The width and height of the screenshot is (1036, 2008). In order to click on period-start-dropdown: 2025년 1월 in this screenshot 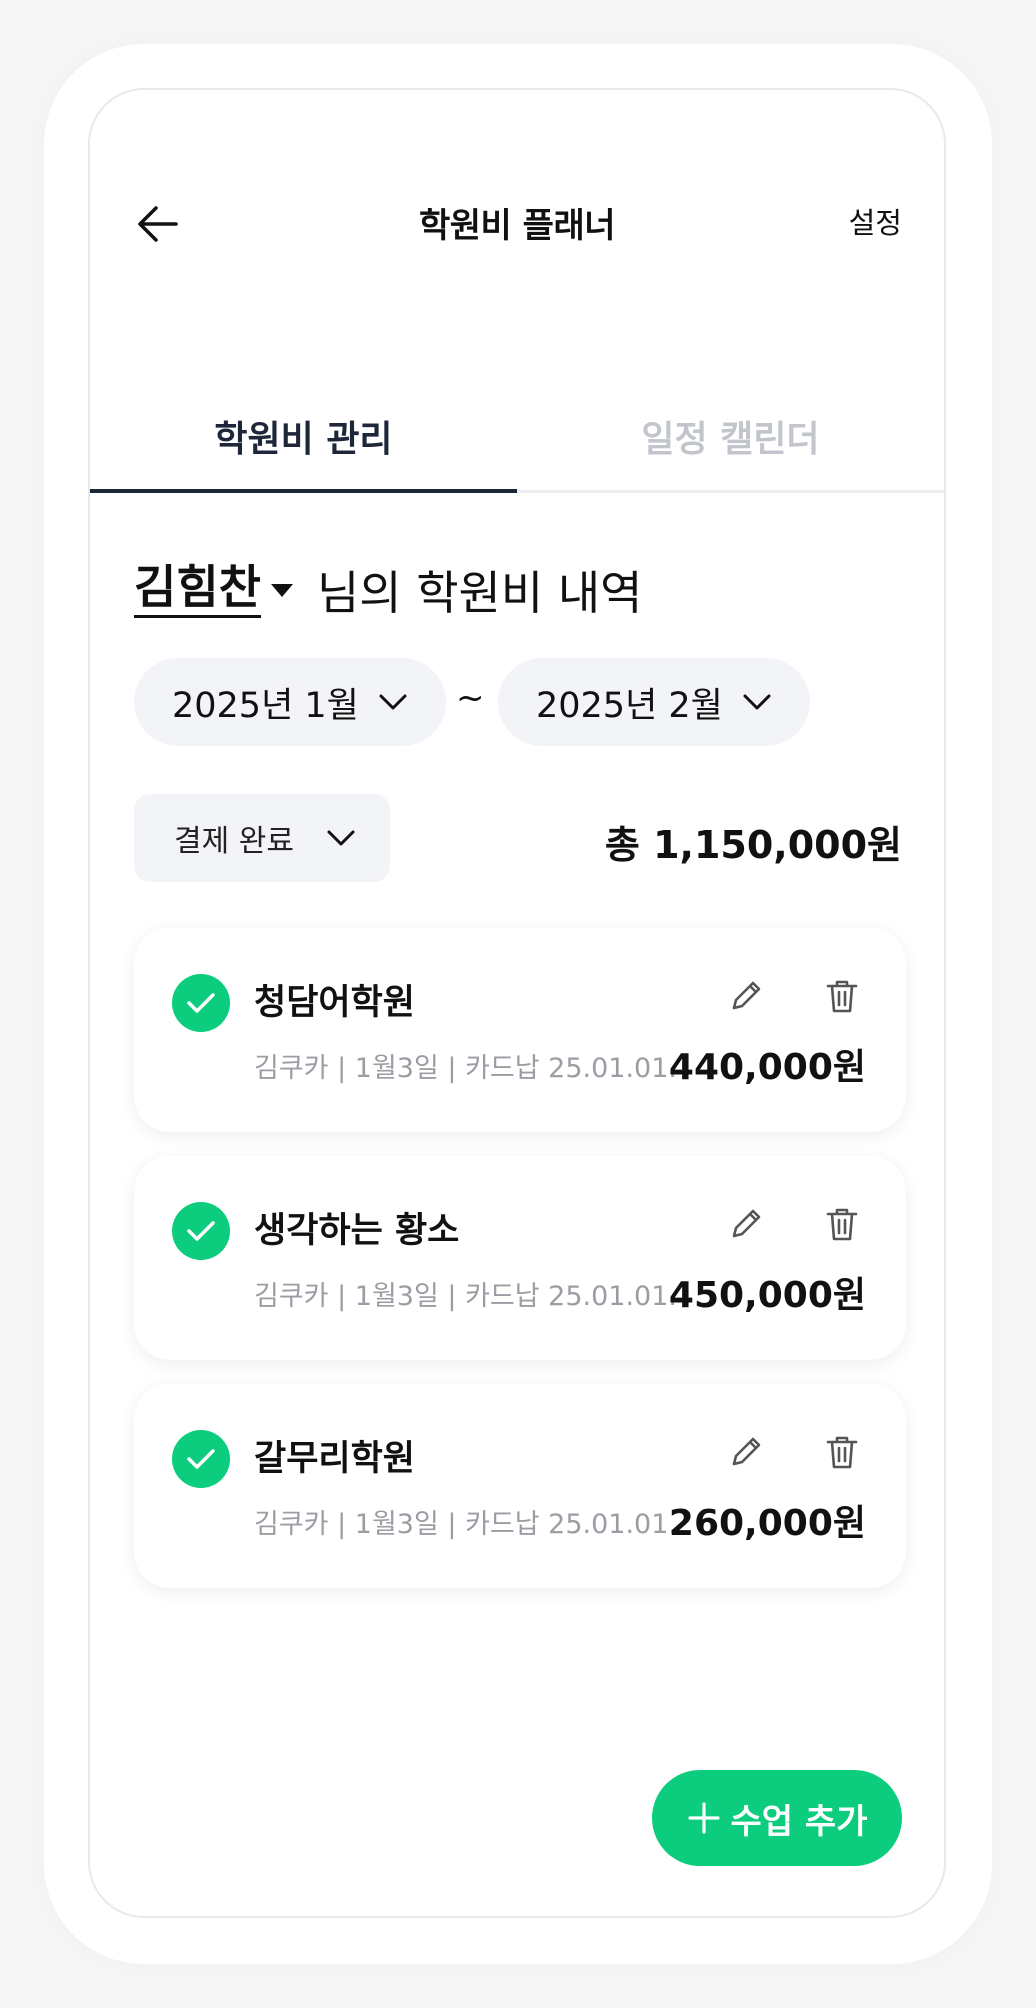, I will do `click(290, 702)`.